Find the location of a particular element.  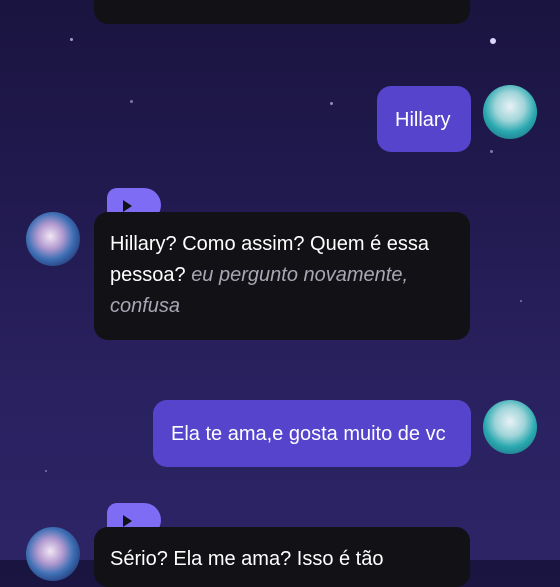

bot-speech-text: Sério? Ela me ama? Isso é tão is located at coordinates (247, 559).